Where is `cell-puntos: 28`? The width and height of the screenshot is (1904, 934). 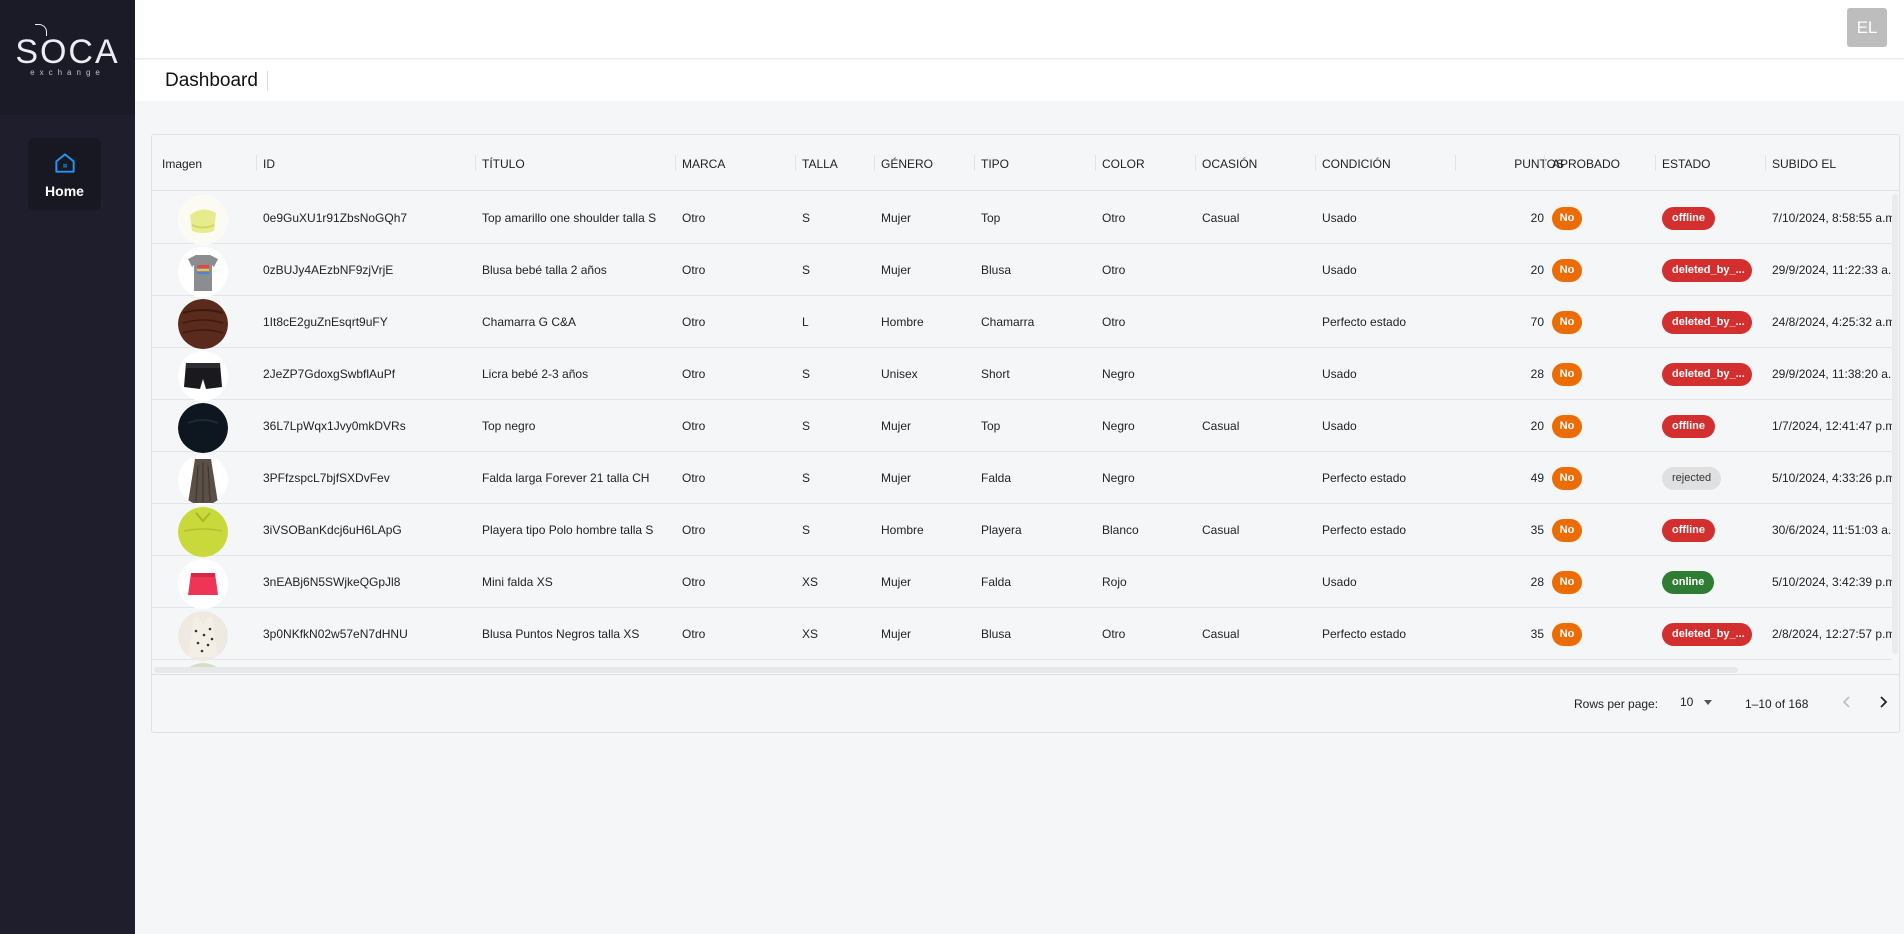
cell-puntos: 28 is located at coordinates (1537, 582).